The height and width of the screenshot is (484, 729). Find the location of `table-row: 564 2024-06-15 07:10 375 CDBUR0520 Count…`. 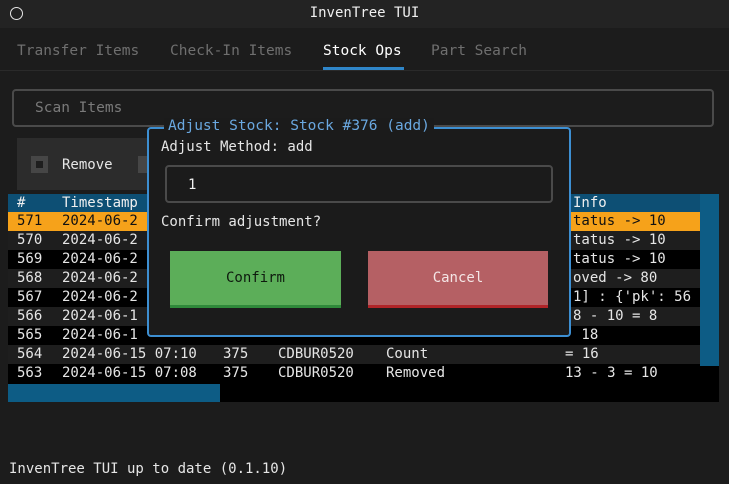

table-row: 564 2024-06-15 07:10 375 CDBUR0520 Count… is located at coordinates (354, 354).